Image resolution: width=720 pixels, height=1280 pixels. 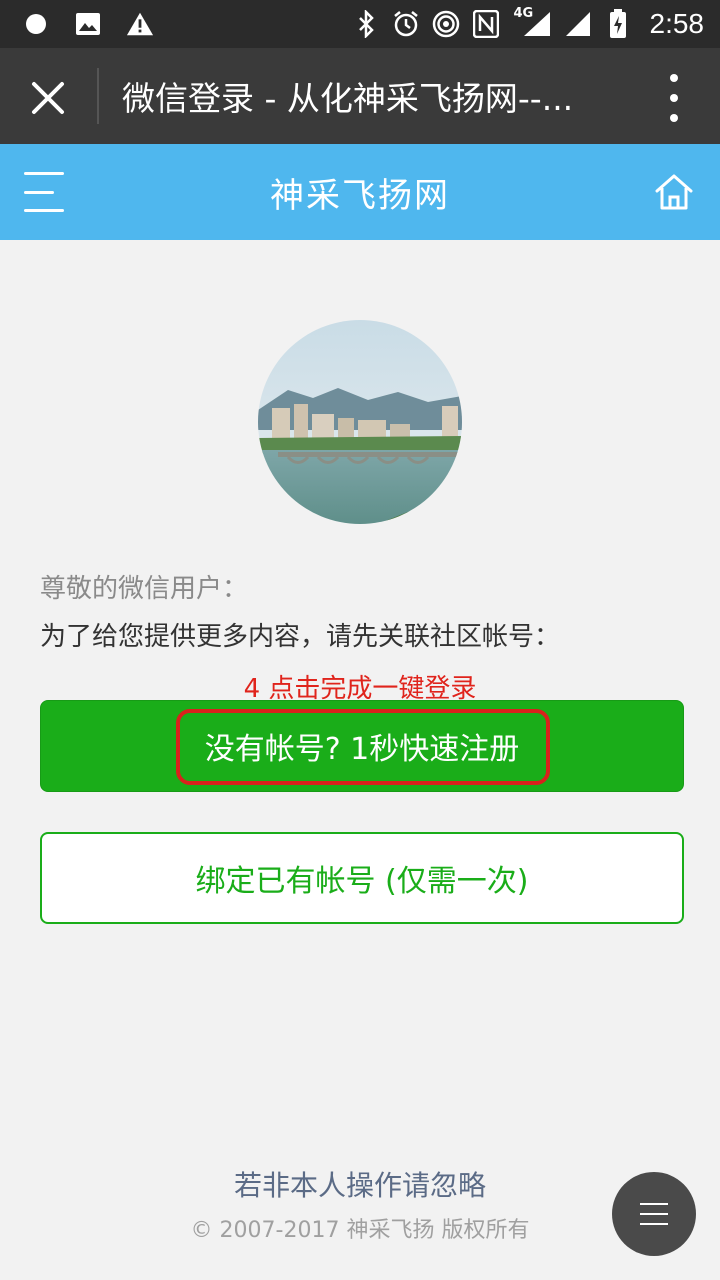 I want to click on home-icon, so click(x=674, y=192).